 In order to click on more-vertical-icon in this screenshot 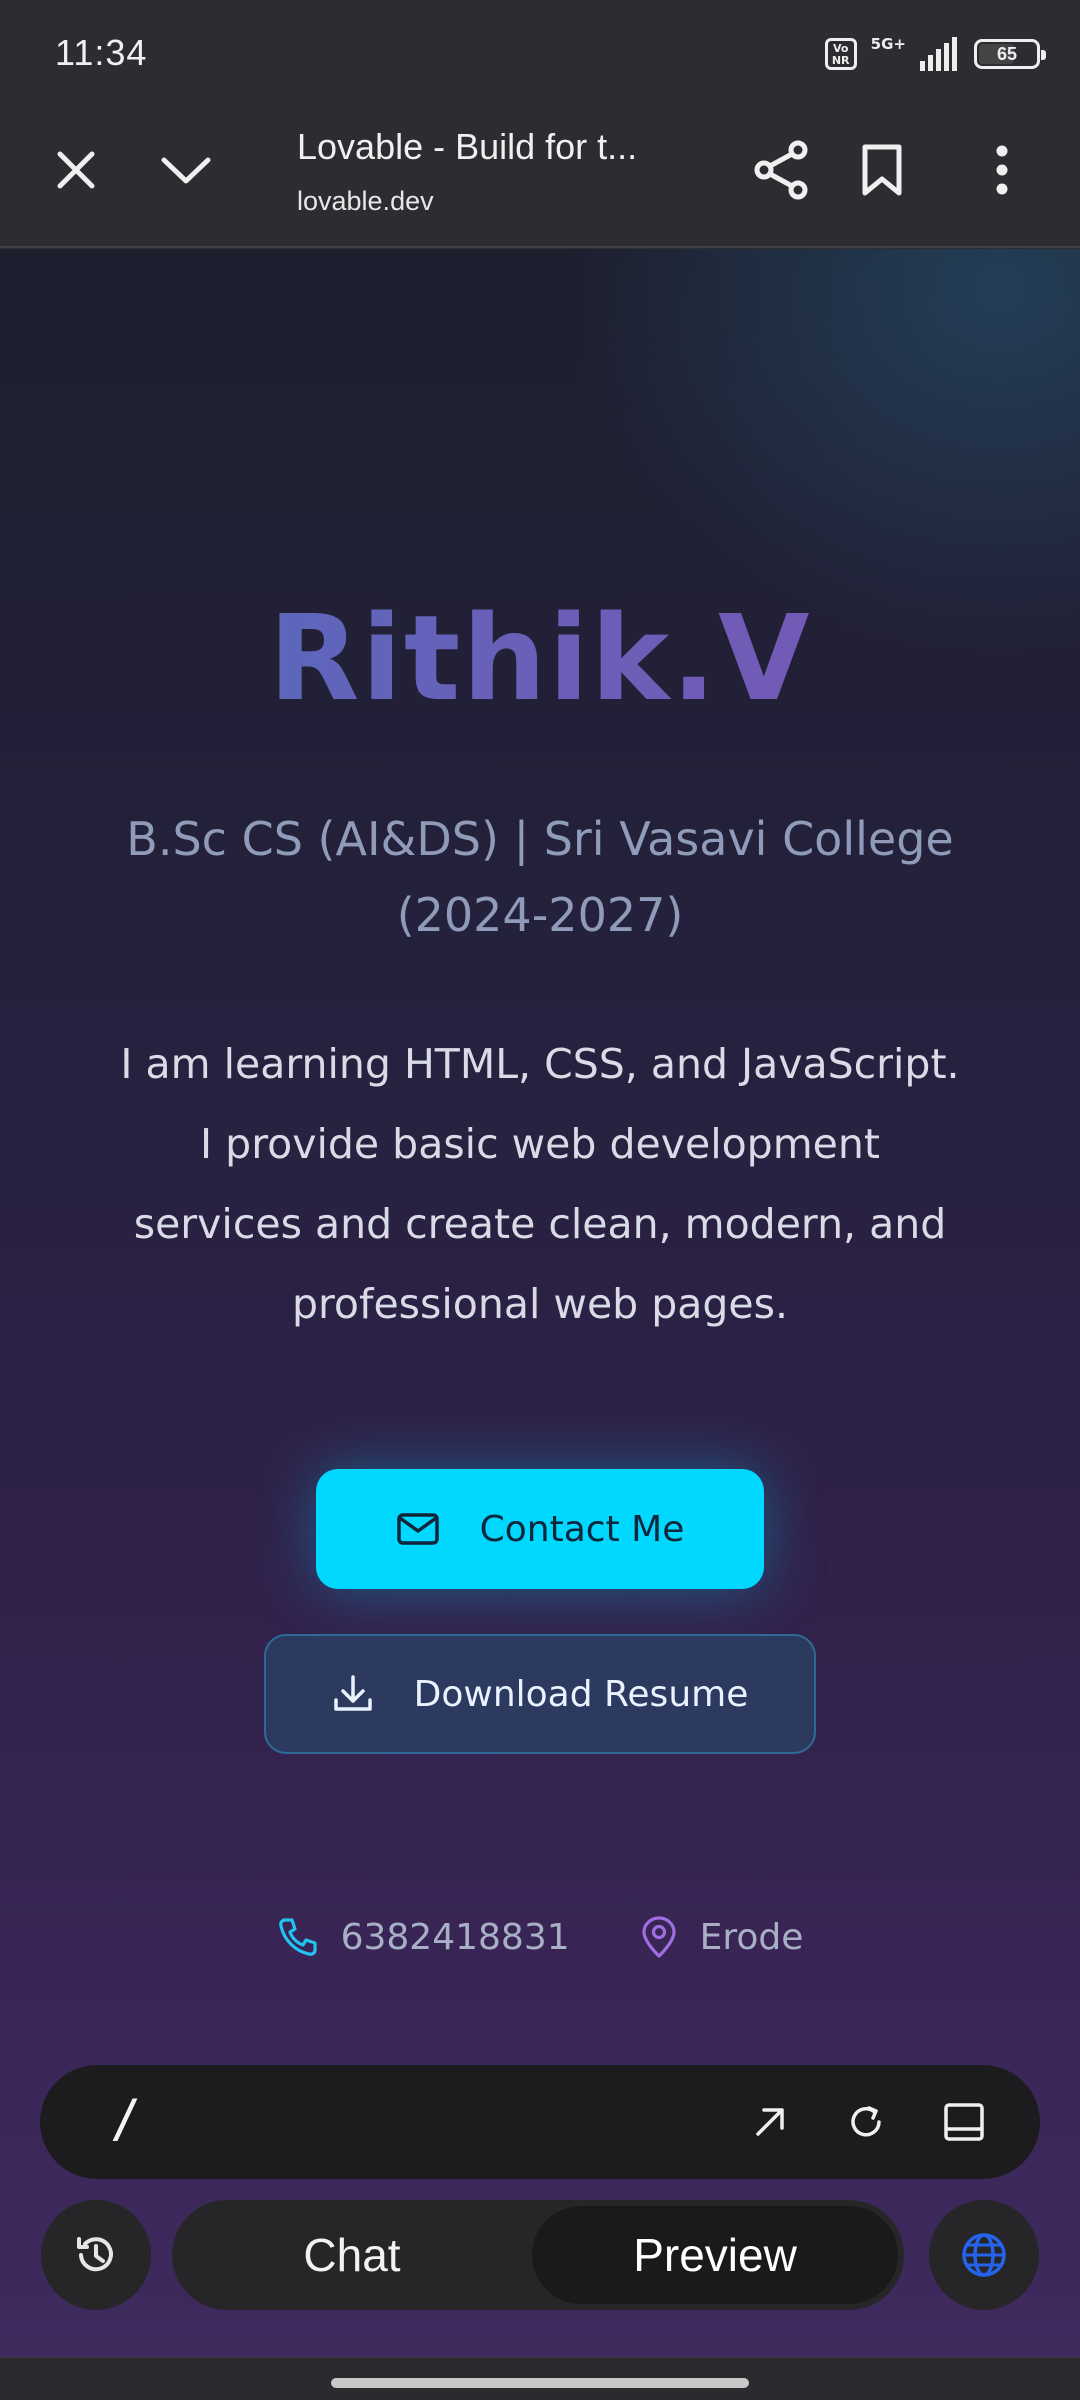, I will do `click(1002, 170)`.